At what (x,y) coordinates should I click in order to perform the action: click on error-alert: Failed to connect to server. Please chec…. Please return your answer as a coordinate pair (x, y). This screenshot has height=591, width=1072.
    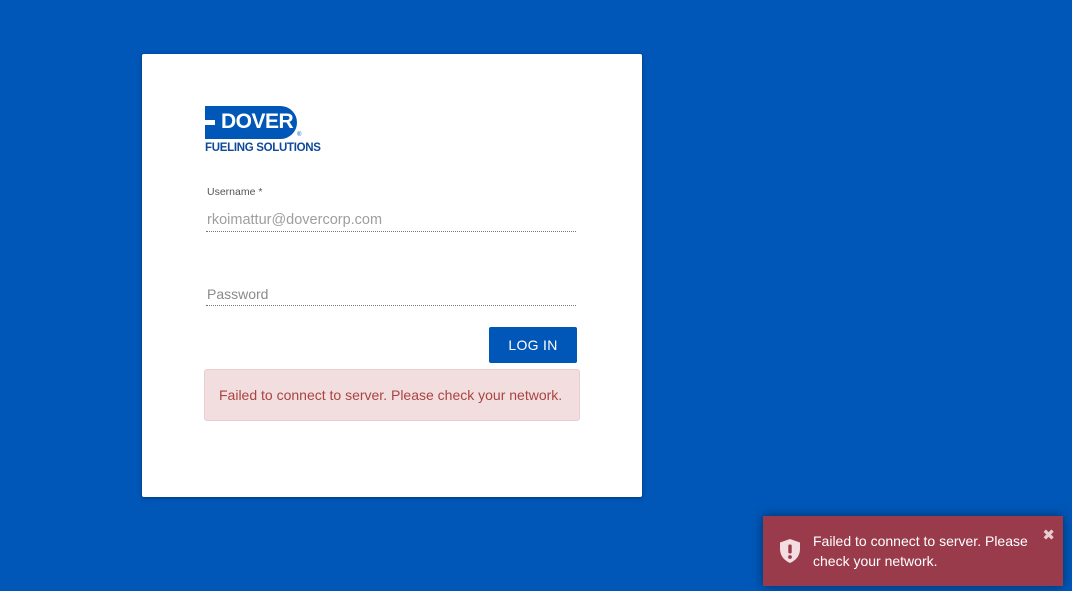
    Looking at the image, I should click on (392, 395).